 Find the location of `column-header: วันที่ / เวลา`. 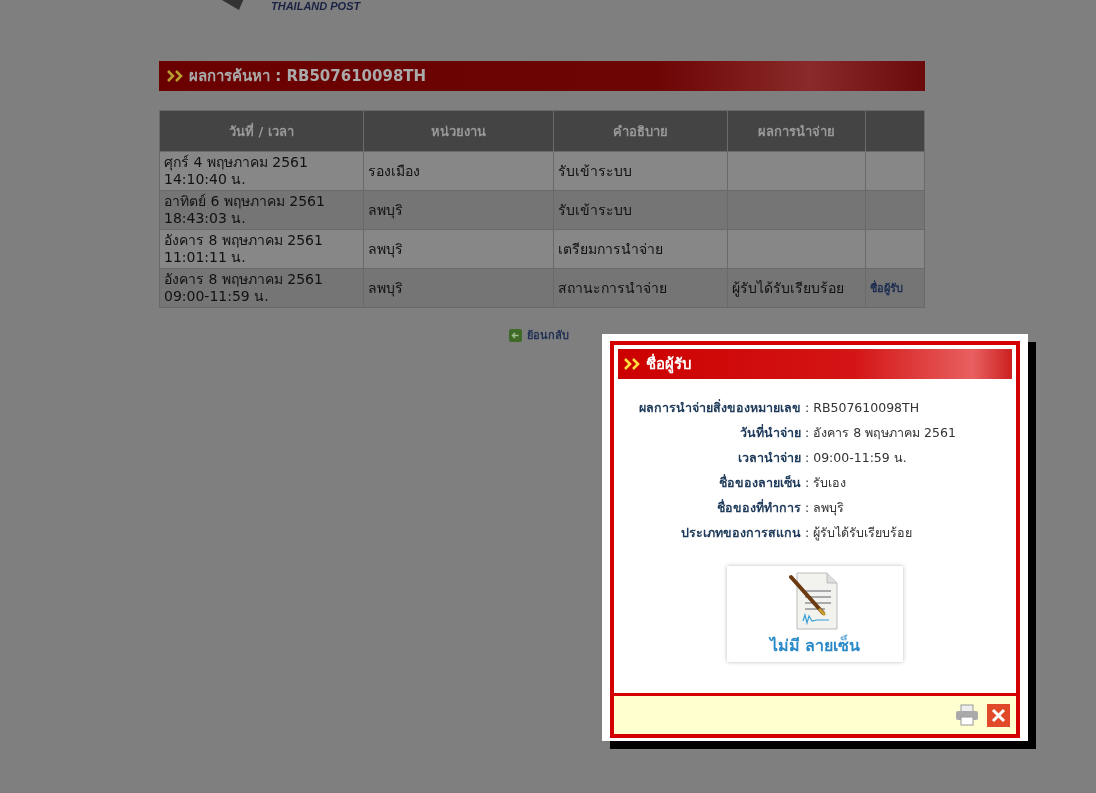

column-header: วันที่ / เวลา is located at coordinates (261, 131).